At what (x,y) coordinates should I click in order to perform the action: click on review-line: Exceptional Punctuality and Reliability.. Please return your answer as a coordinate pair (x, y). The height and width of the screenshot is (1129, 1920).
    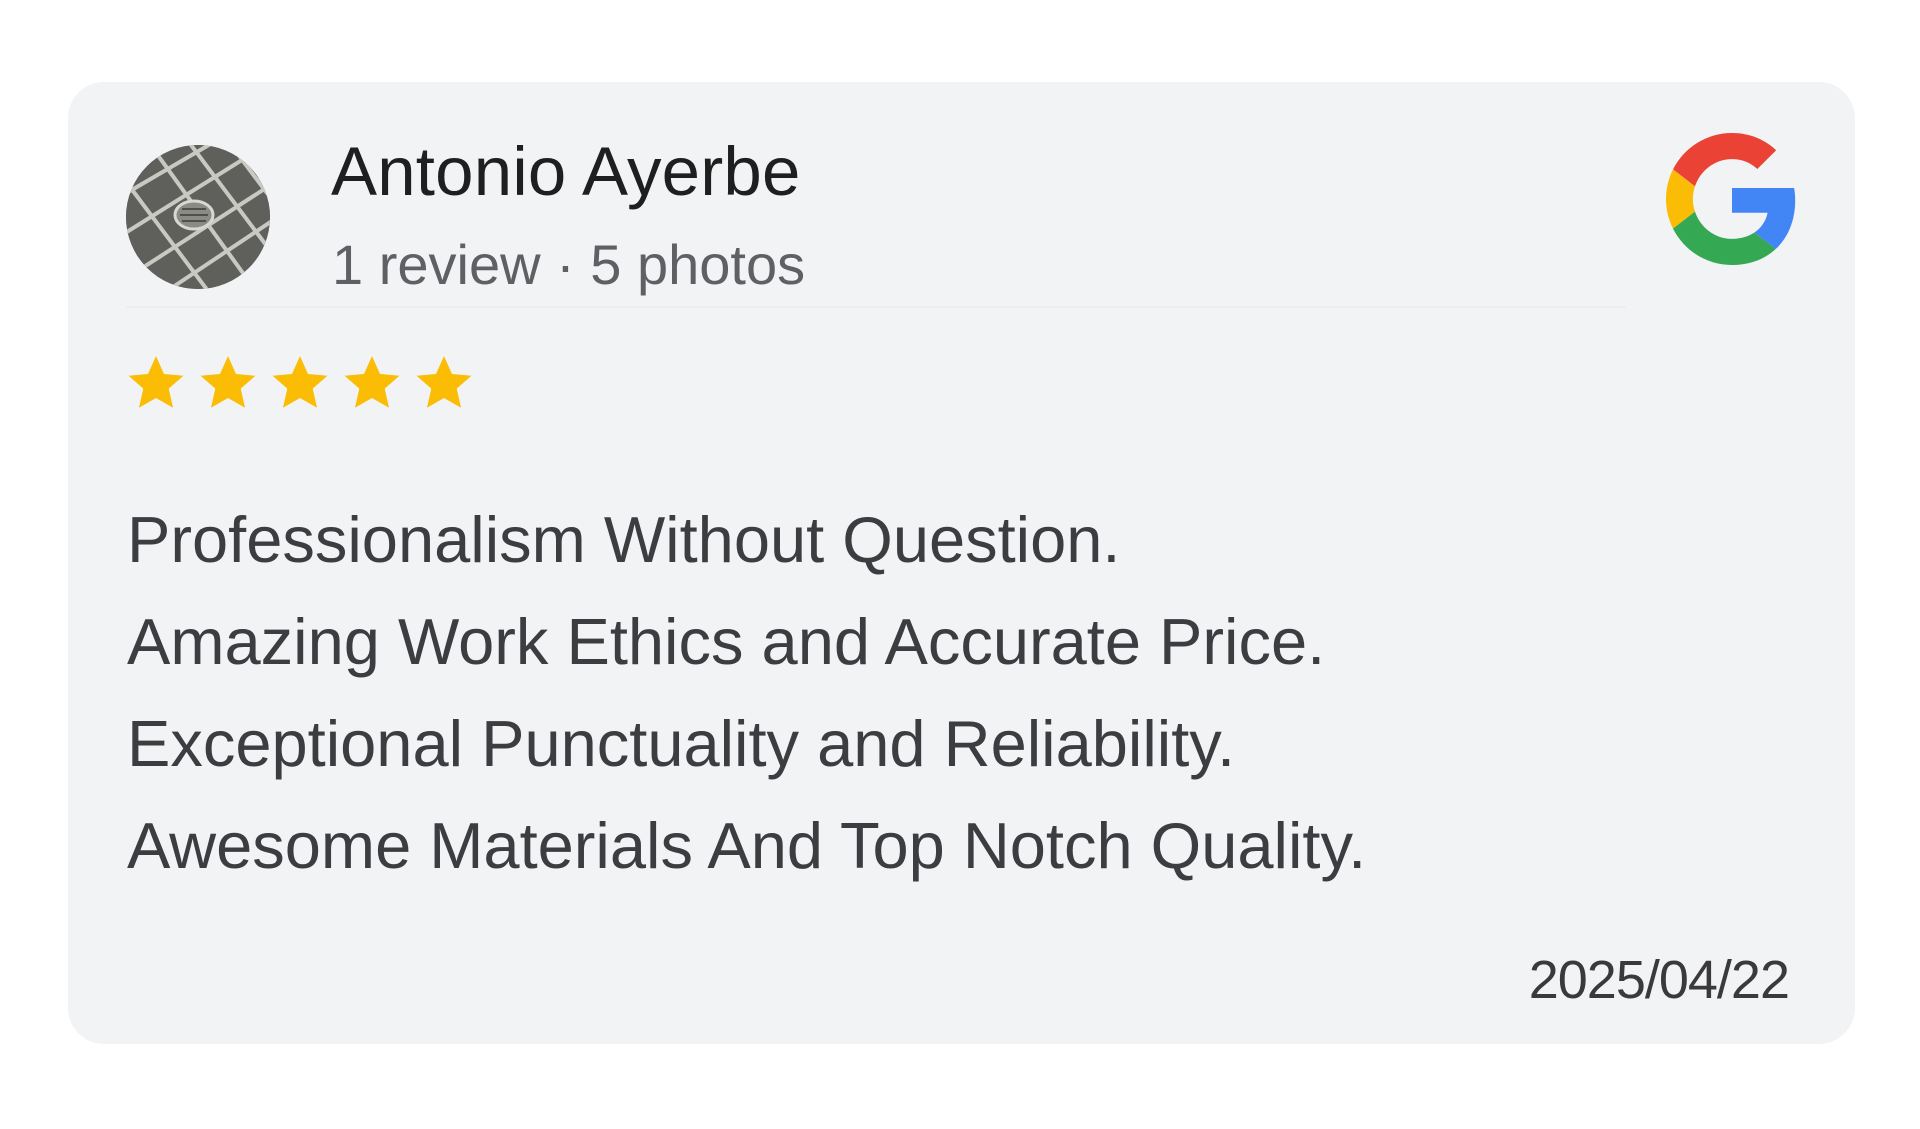
    Looking at the image, I should click on (681, 743).